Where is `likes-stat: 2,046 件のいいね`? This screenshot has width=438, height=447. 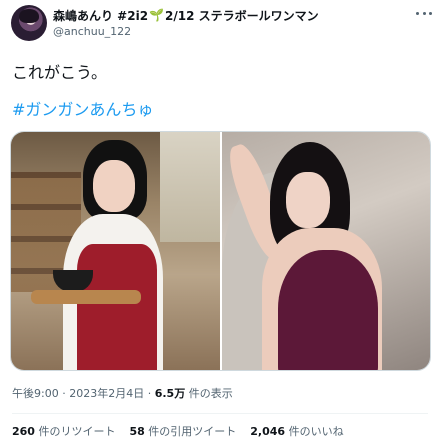
likes-stat: 2,046 件のいいね is located at coordinates (296, 431).